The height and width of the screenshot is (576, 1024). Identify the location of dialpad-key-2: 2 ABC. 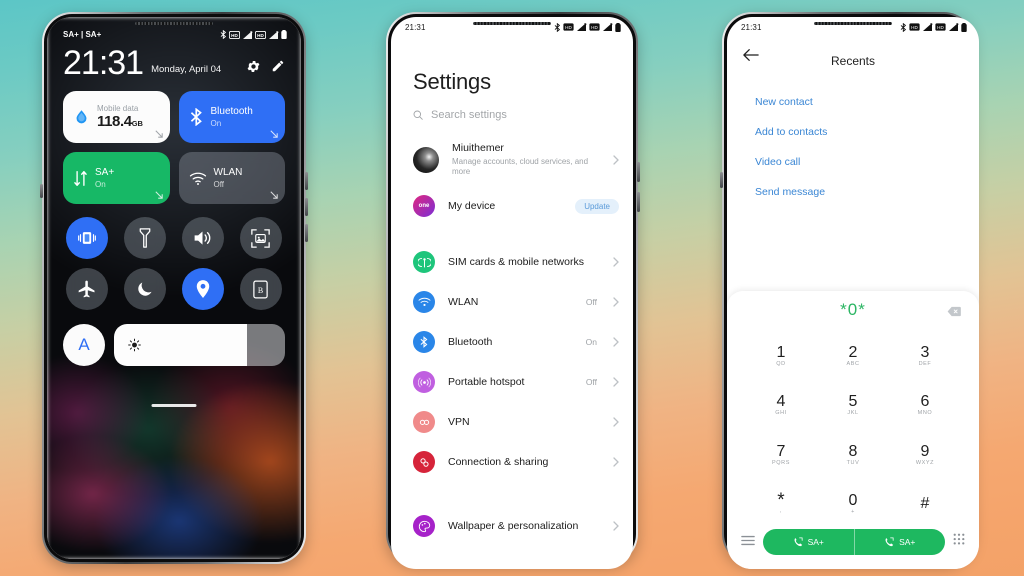
(853, 356).